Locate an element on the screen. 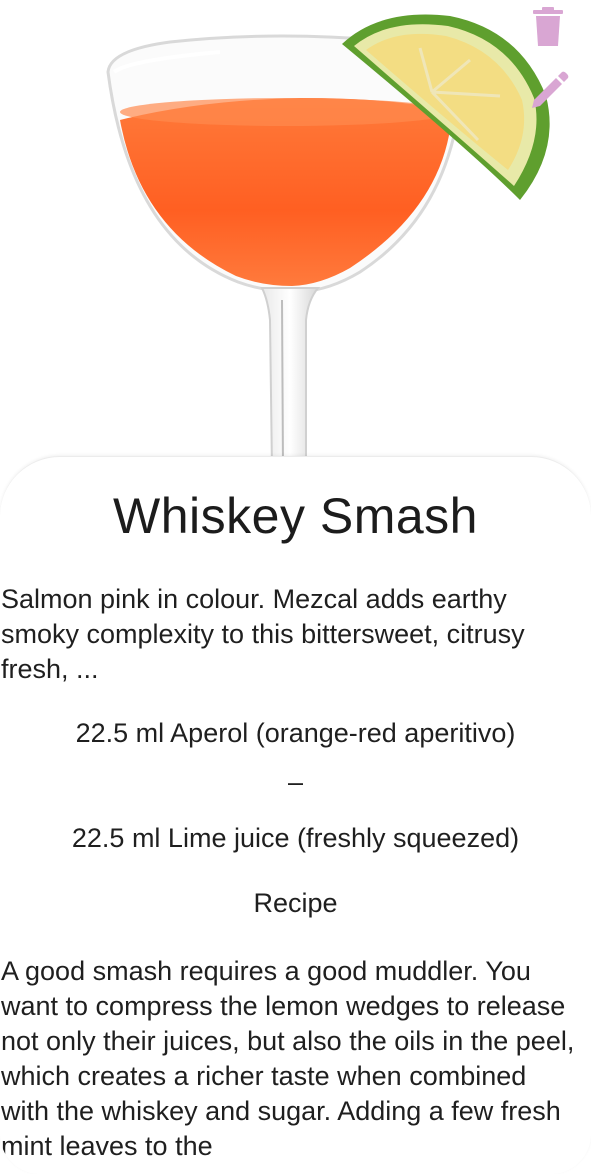 Image resolution: width=591 pixels, height=1174 pixels. ingredient-item: – is located at coordinates (295, 782).